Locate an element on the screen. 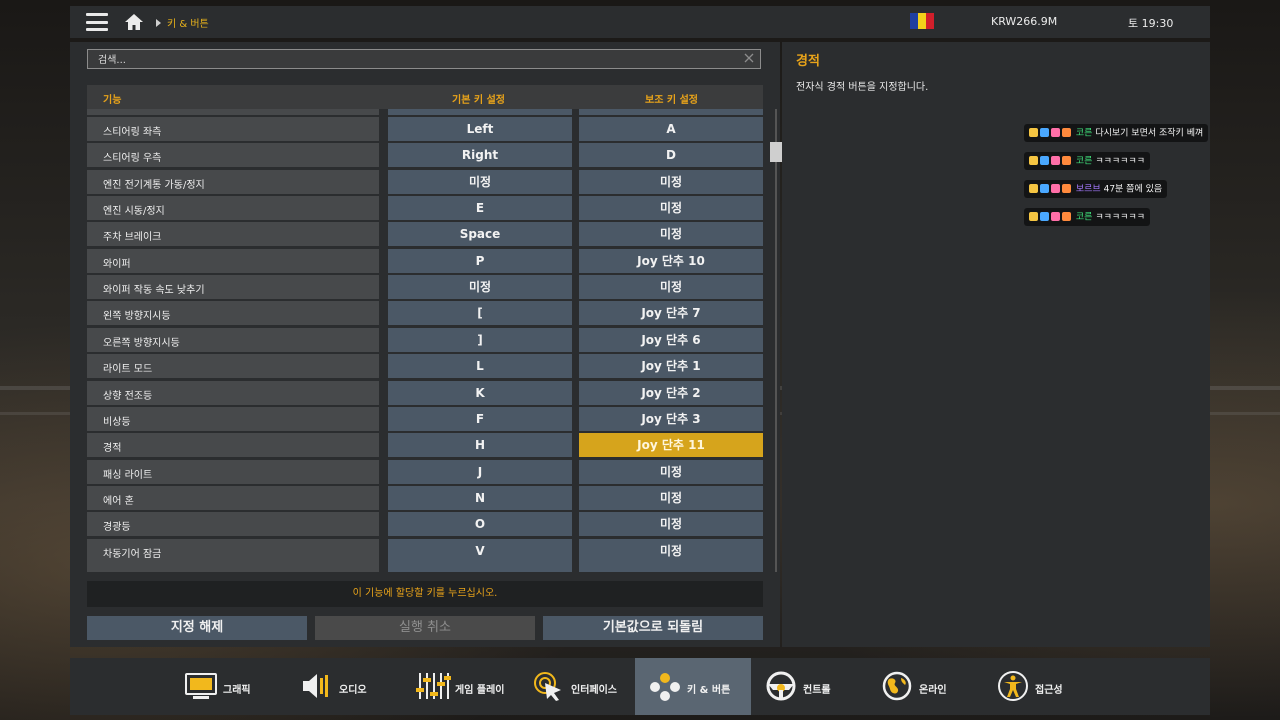  tab-monitor: 그래픽 is located at coordinates (229, 686).